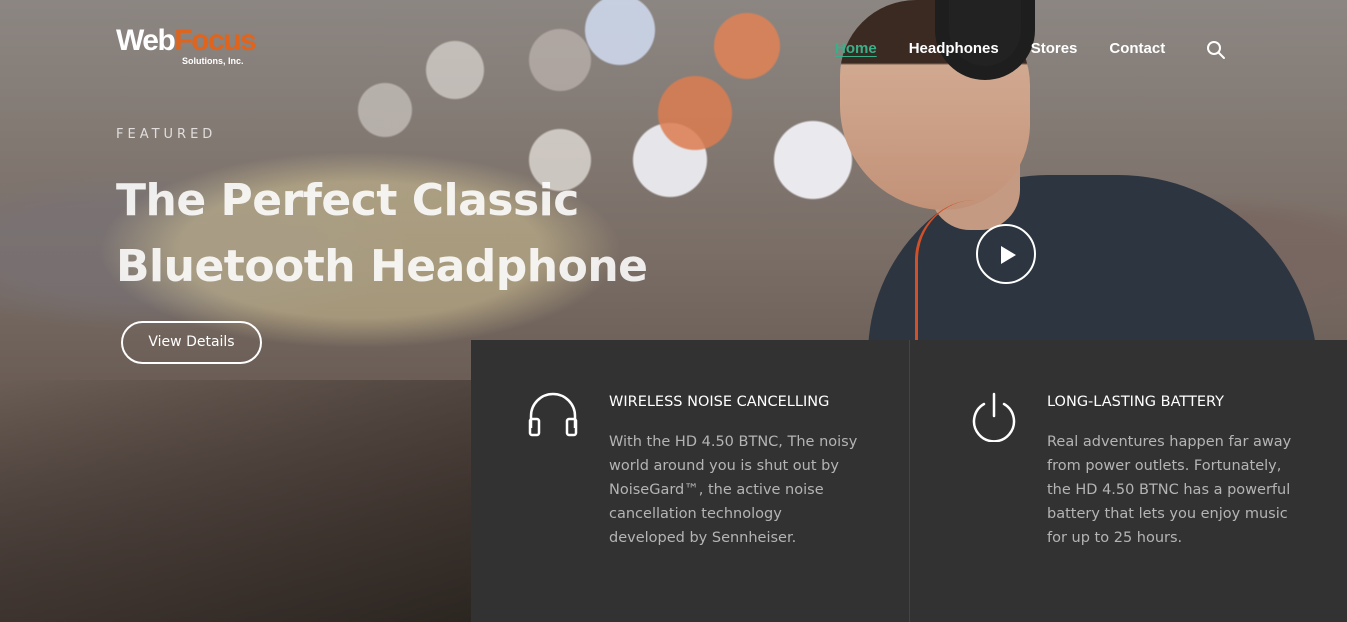 The height and width of the screenshot is (622, 1347). I want to click on feature-title: LONG-LASTING BATTERY, so click(1136, 402).